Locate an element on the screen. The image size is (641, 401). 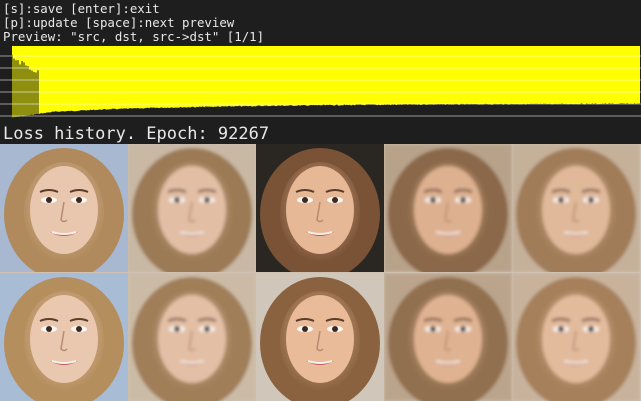
hotkey-update-next: [p]:update [space]:next preview is located at coordinates (119, 22).